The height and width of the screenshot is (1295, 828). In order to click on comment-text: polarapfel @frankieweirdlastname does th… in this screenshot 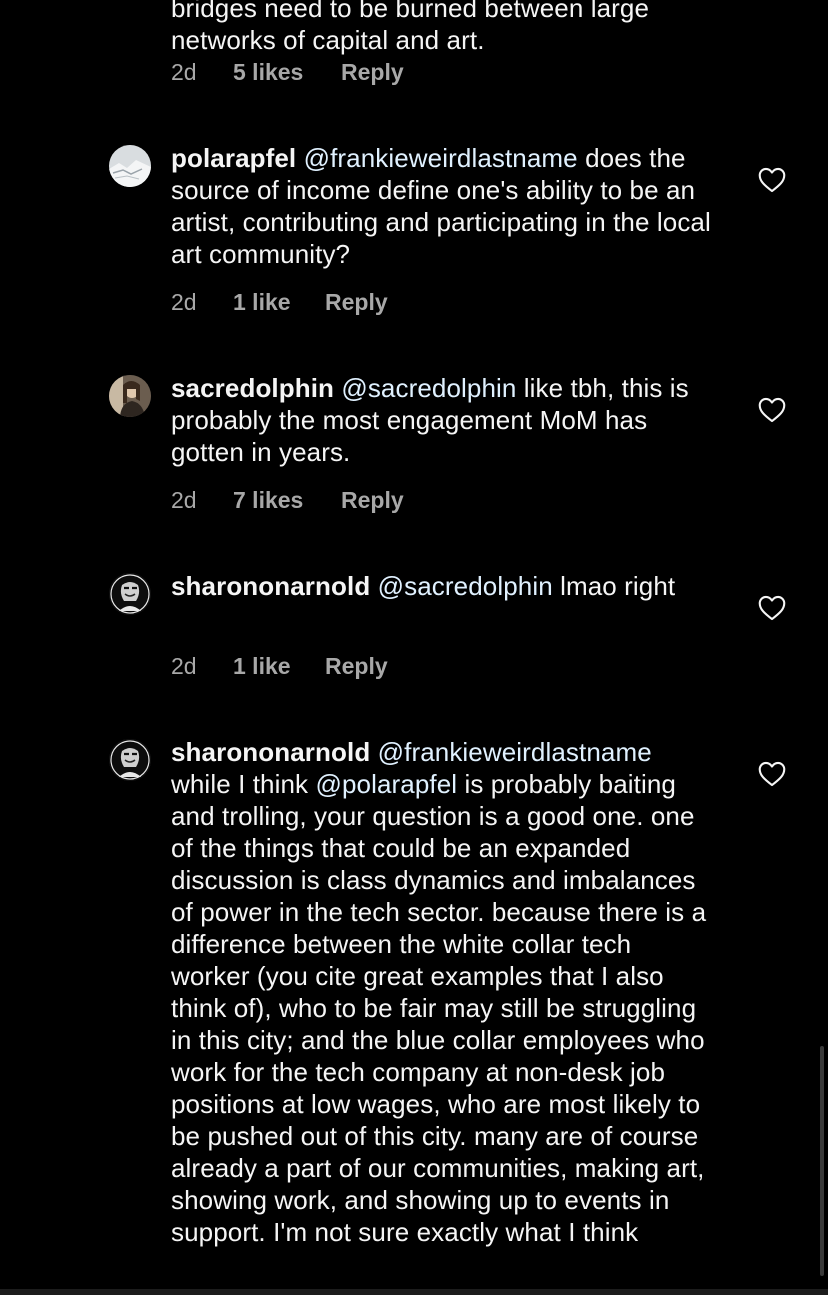, I will do `click(443, 206)`.